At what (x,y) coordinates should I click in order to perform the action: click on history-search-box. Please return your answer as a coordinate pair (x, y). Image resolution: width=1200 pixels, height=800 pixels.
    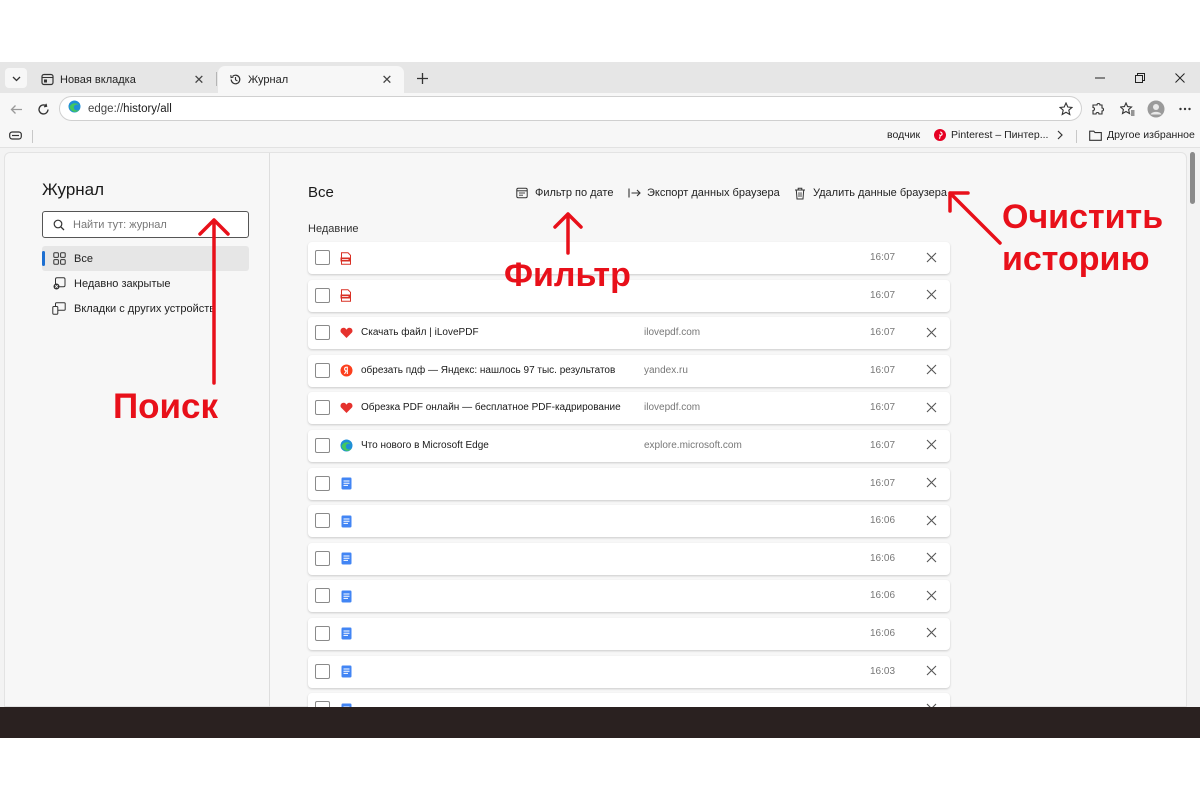
    Looking at the image, I should click on (145, 224).